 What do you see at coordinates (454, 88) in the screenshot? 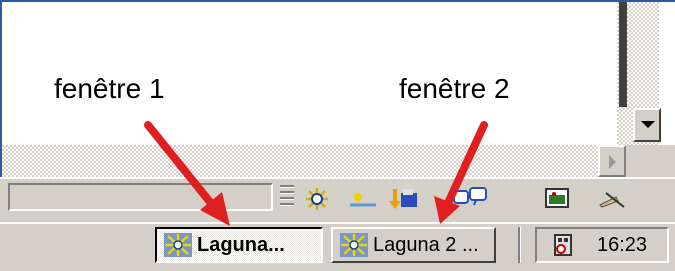
I see `label-window-2: fenêtre 2` at bounding box center [454, 88].